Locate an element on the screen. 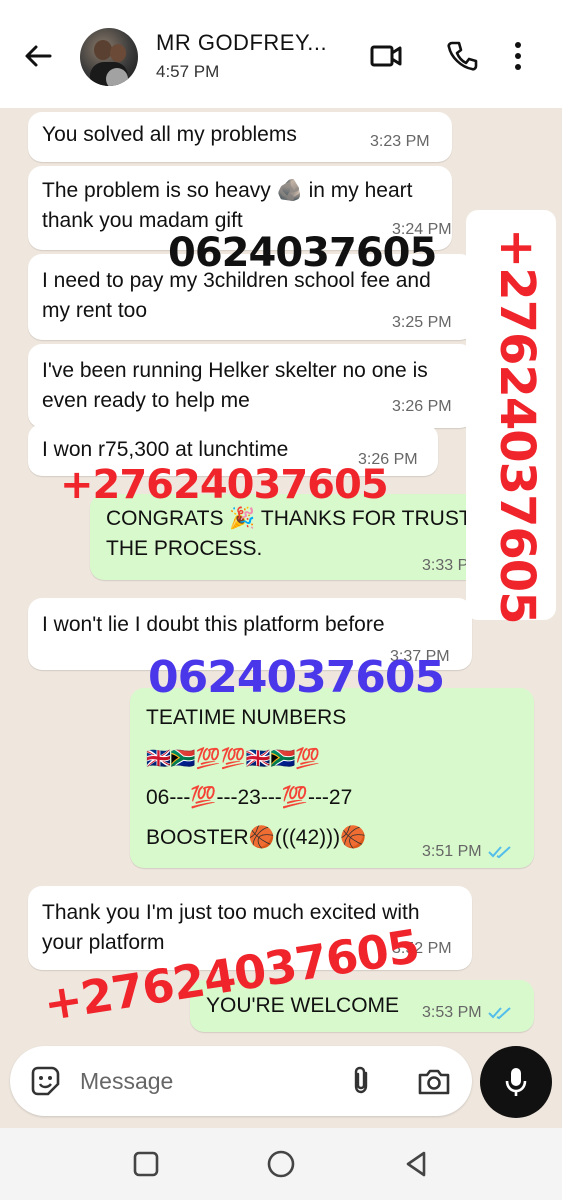 The height and width of the screenshot is (1200, 562). back-arrow-icon is located at coordinates (38, 56).